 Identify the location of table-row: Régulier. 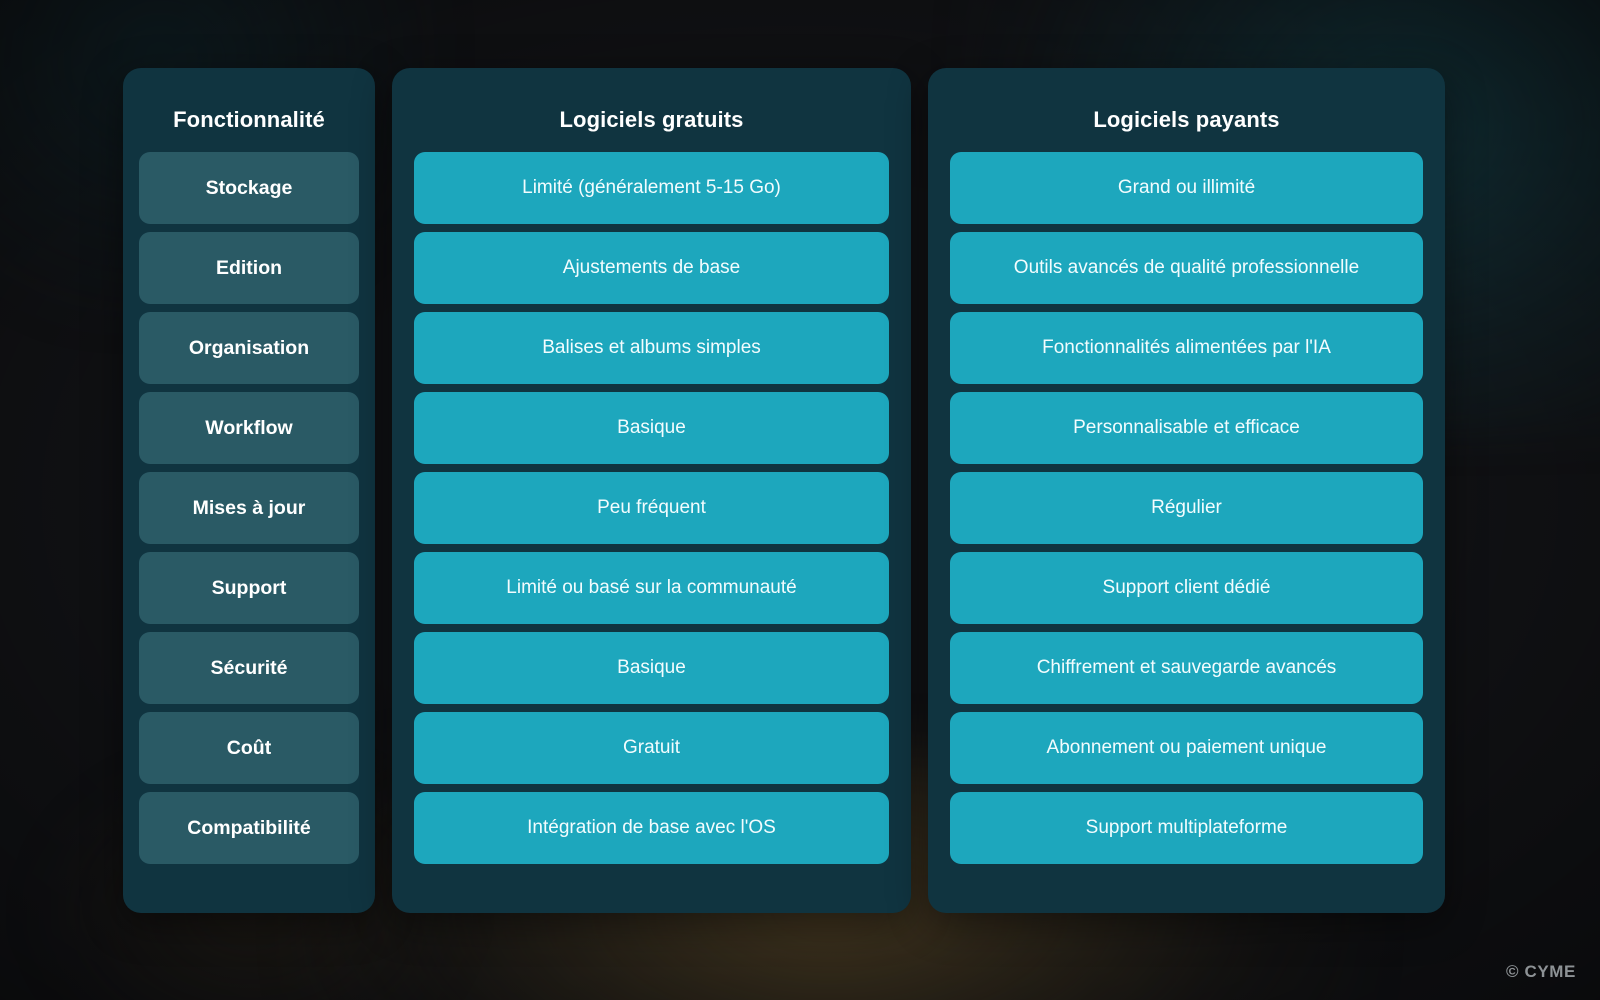
(1186, 508).